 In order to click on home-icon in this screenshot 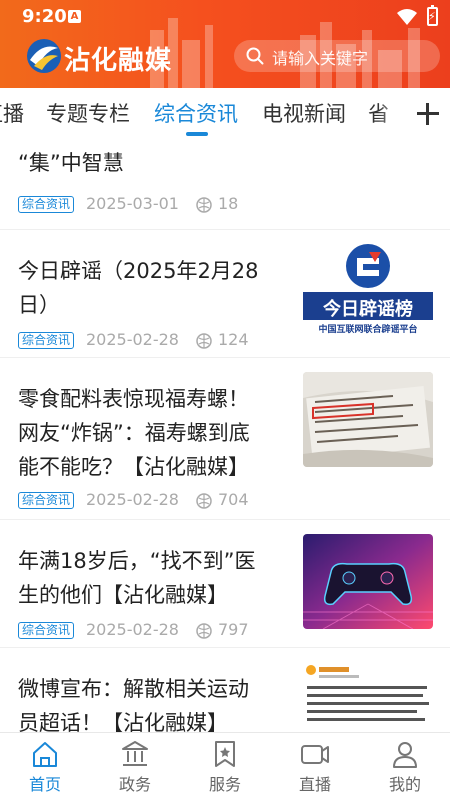, I will do `click(45, 754)`.